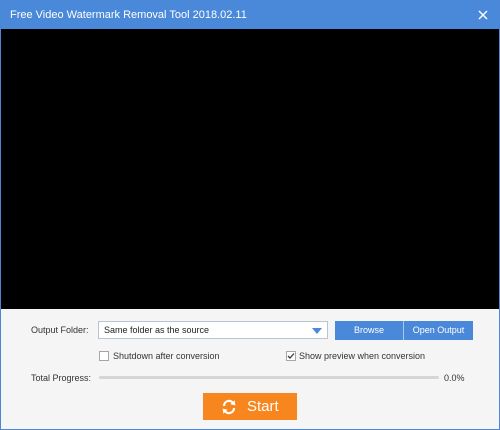  Describe the element at coordinates (229, 407) in the screenshot. I see `refresh-icon` at that location.